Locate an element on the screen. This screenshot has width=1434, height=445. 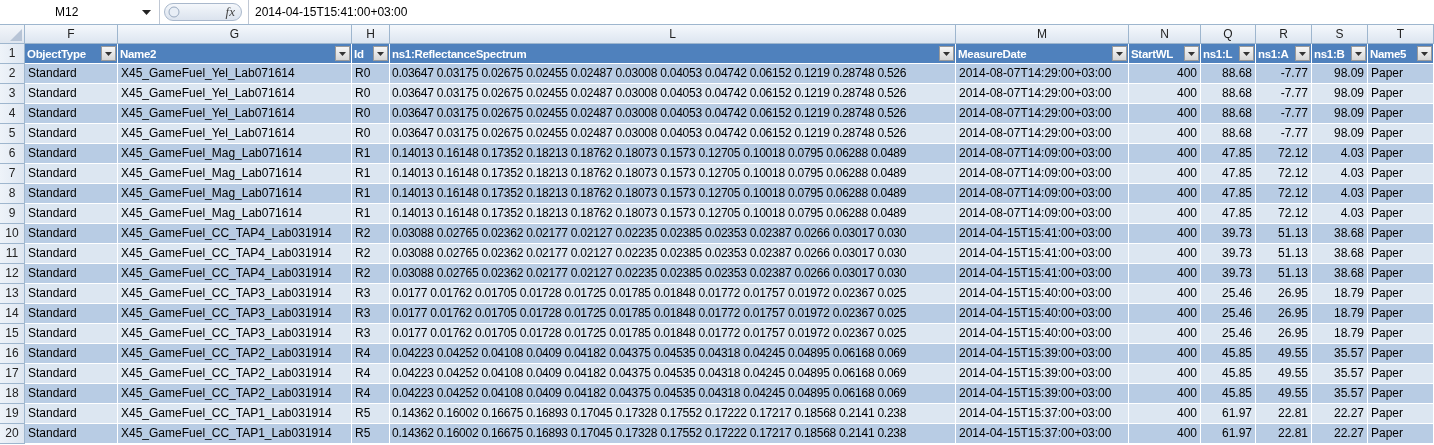
column-header: Q is located at coordinates (1228, 34).